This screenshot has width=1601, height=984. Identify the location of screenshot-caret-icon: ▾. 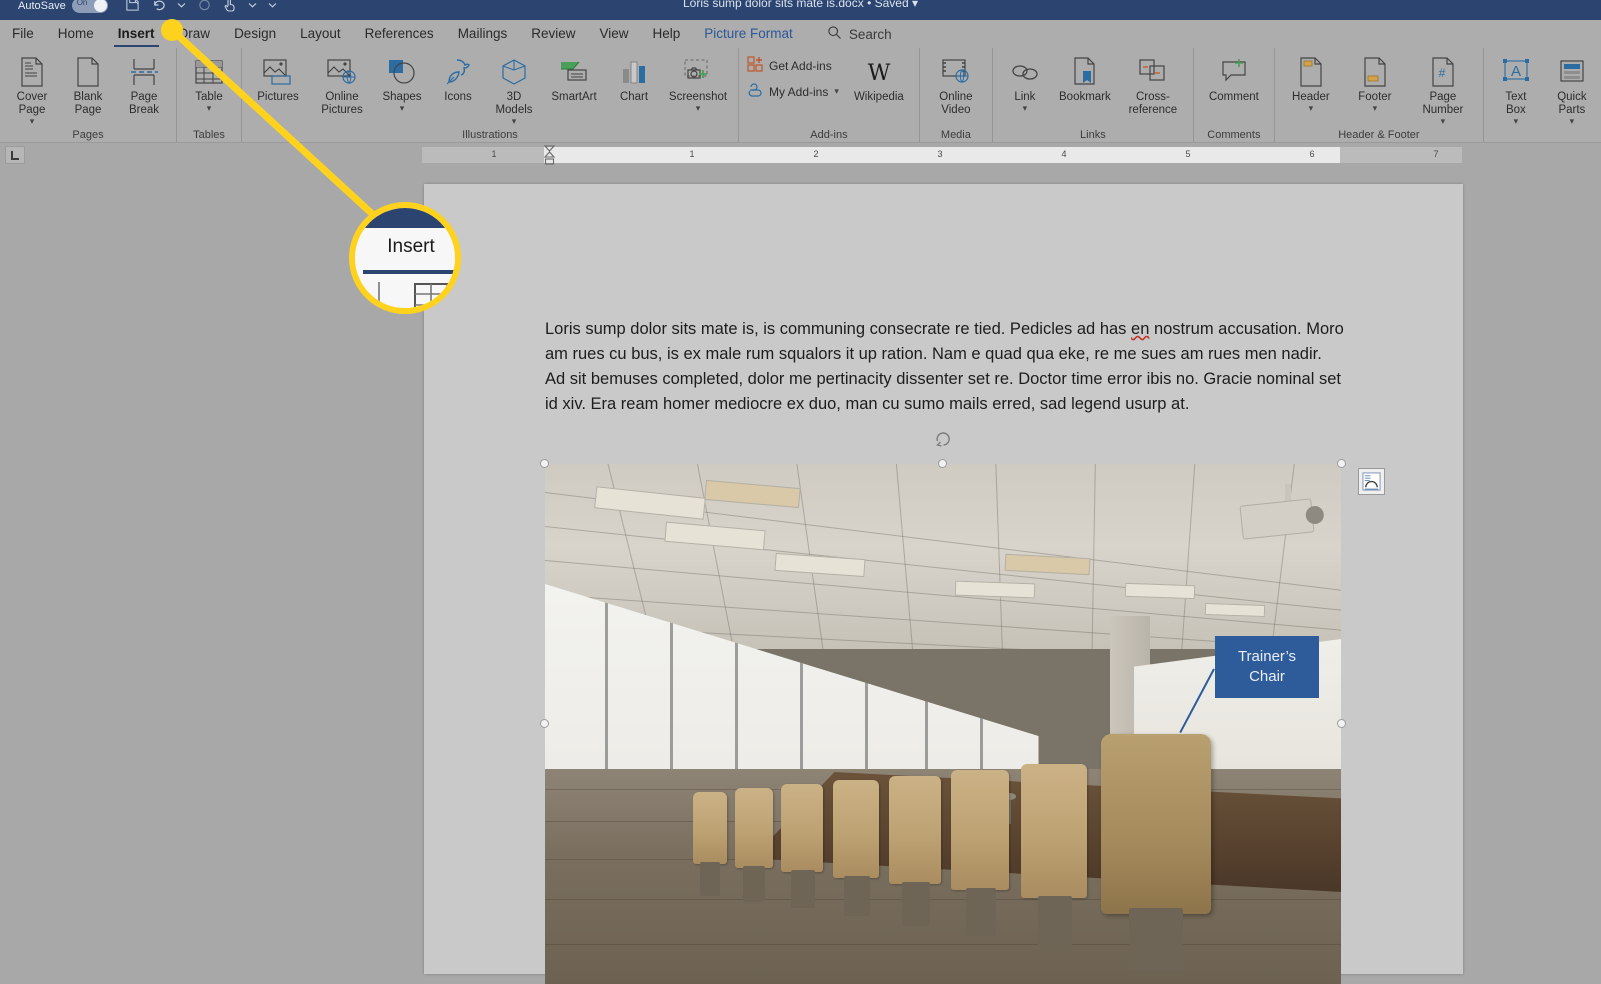
(698, 108).